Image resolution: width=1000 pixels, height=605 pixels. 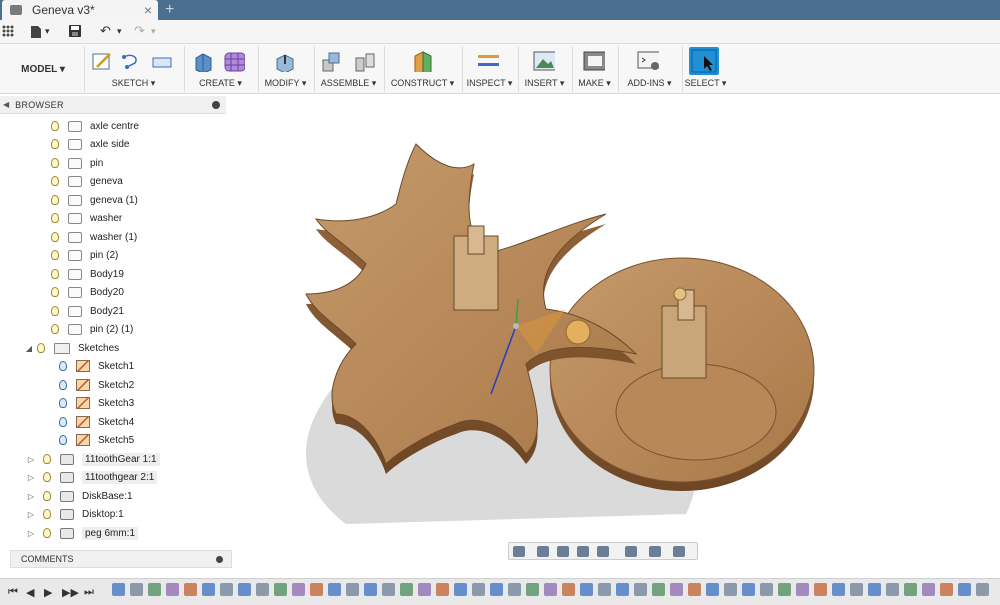 I want to click on collapse-browser-icon: ◀, so click(x=6, y=104).